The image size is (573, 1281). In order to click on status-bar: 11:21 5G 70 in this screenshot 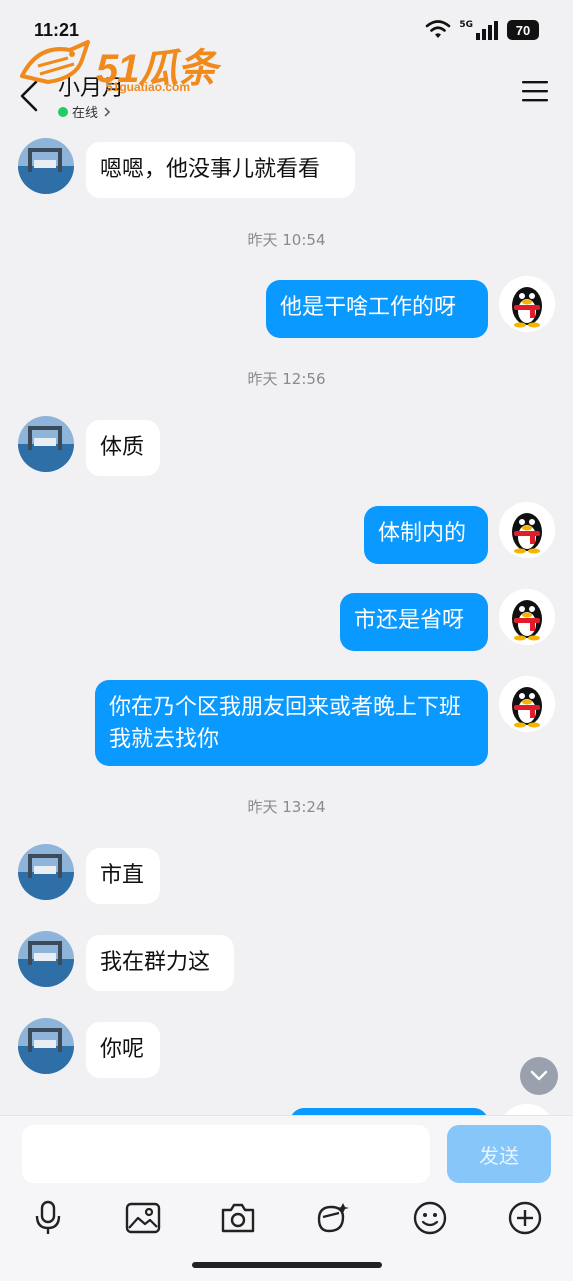, I will do `click(286, 30)`.